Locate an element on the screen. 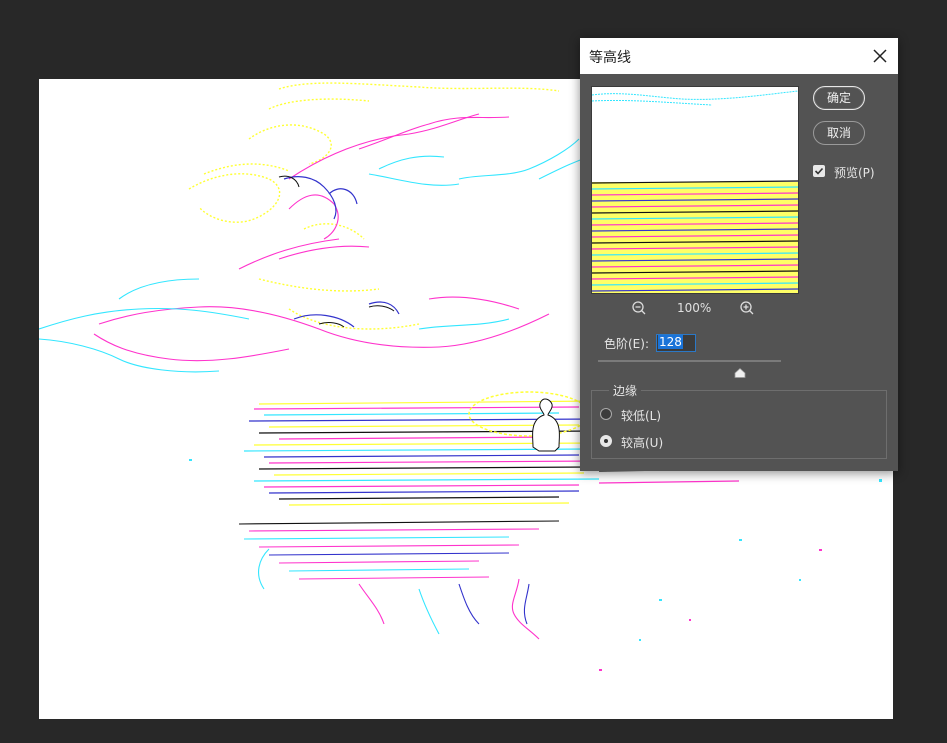 The width and height of the screenshot is (947, 743). level-label: 色阶(E): is located at coordinates (626, 344).